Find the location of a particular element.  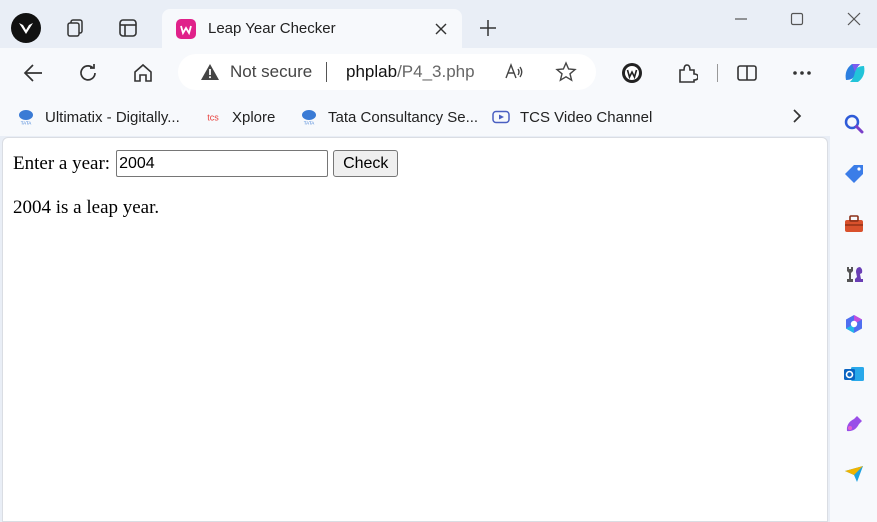

toolbar-divider is located at coordinates (717, 73).